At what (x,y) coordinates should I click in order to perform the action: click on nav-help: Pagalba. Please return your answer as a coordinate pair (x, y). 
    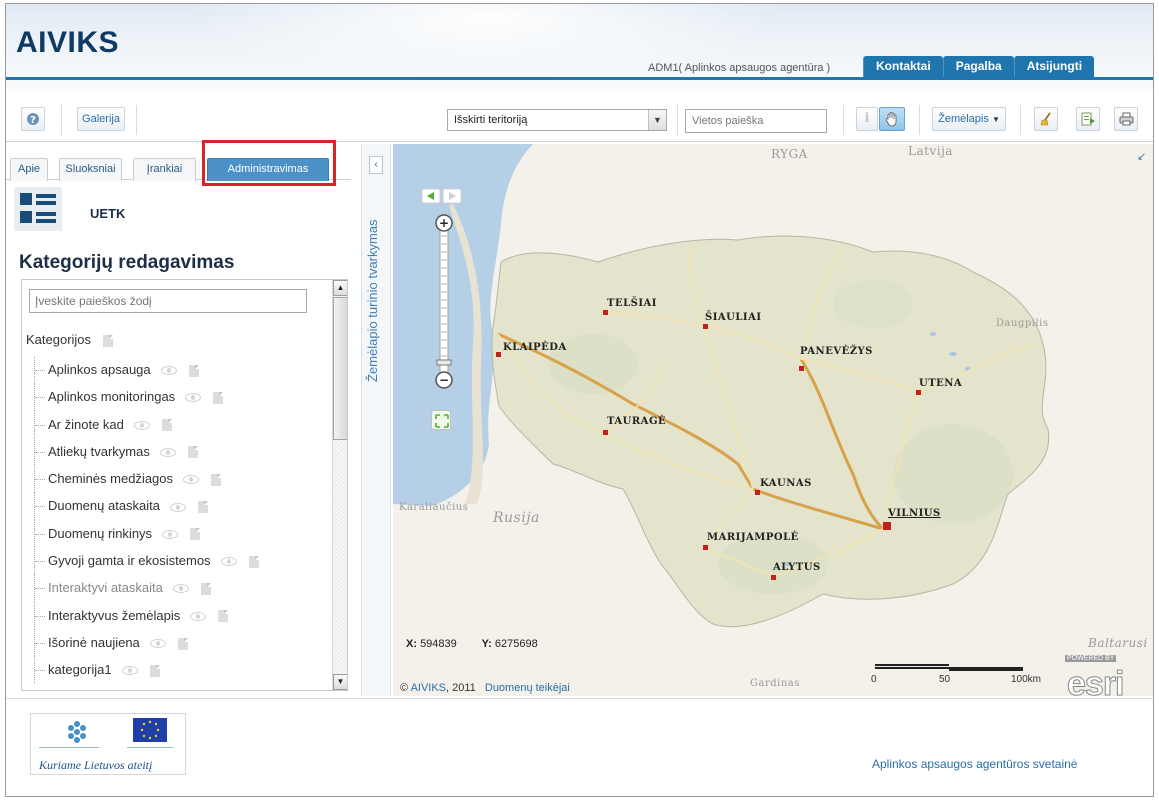
    Looking at the image, I should click on (978, 66).